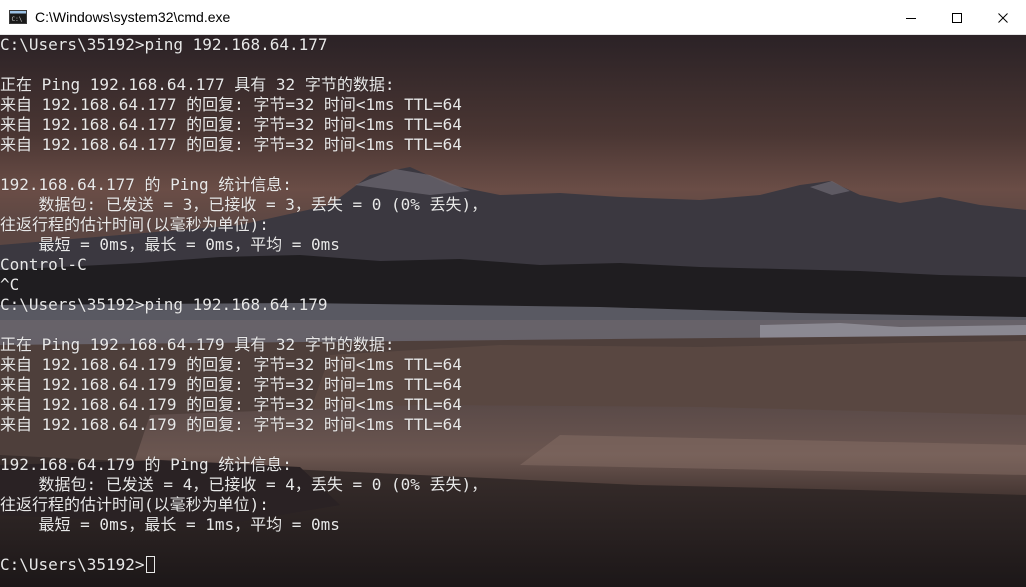  Describe the element at coordinates (170, 244) in the screenshot. I see `console-line: 最短 = 0ms，最长 = 0ms，平均 = 0ms` at that location.